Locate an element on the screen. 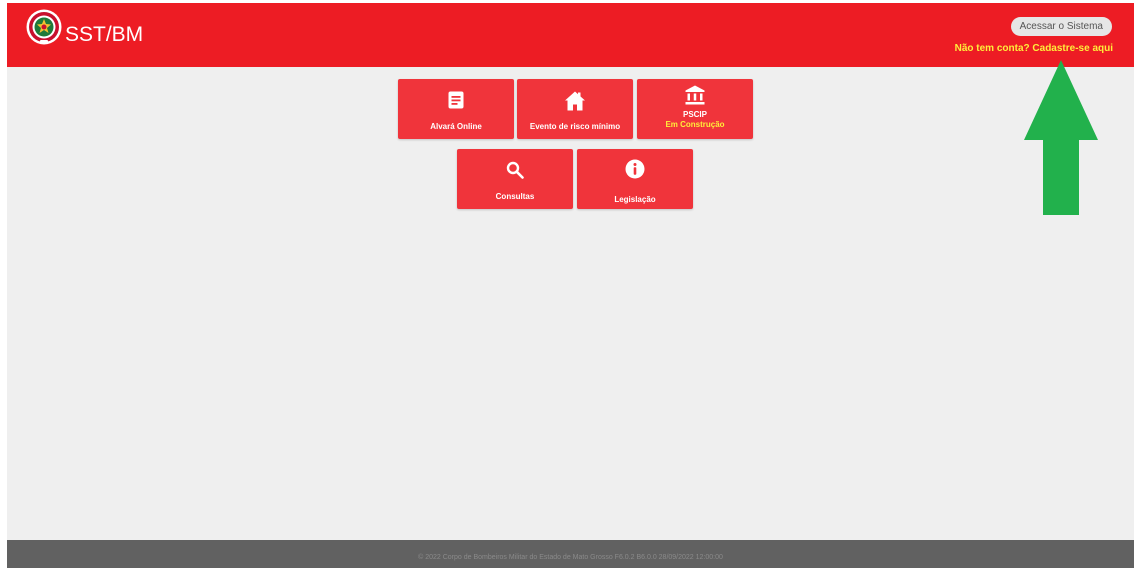 This screenshot has height=568, width=1134. fire-department-emblem-icon is located at coordinates (44, 27).